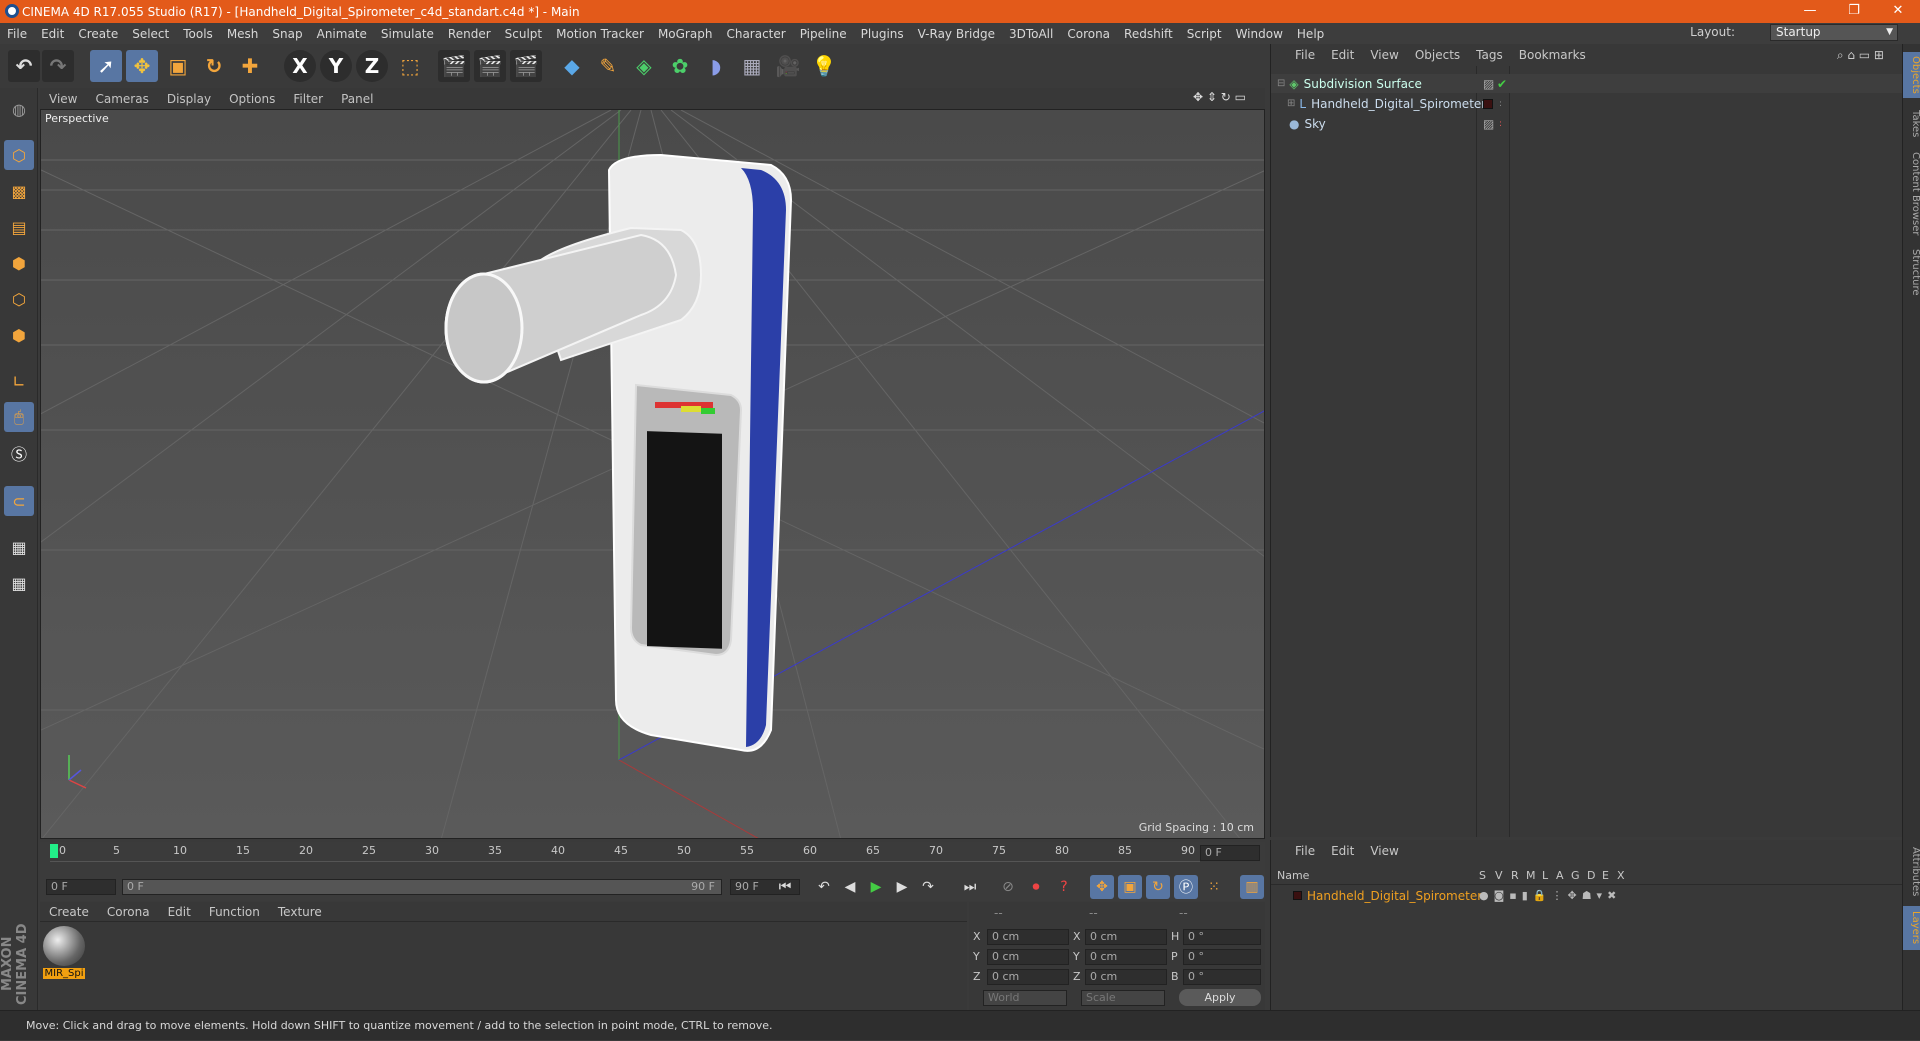 The width and height of the screenshot is (1920, 1041). I want to click on size-x-field: 0 cm, so click(1126, 937).